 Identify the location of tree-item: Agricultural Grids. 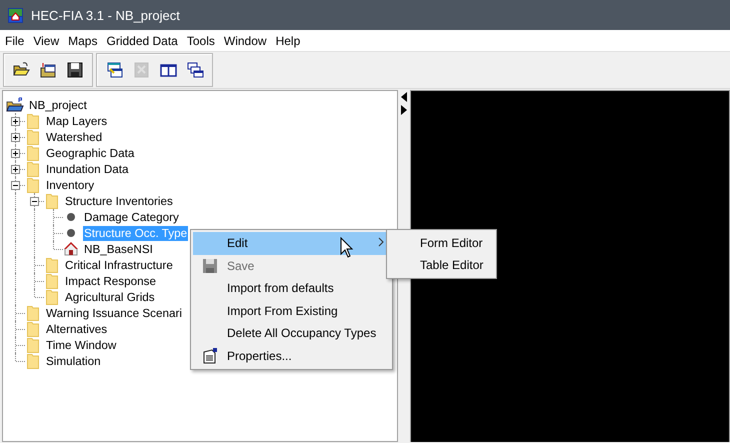
(110, 297).